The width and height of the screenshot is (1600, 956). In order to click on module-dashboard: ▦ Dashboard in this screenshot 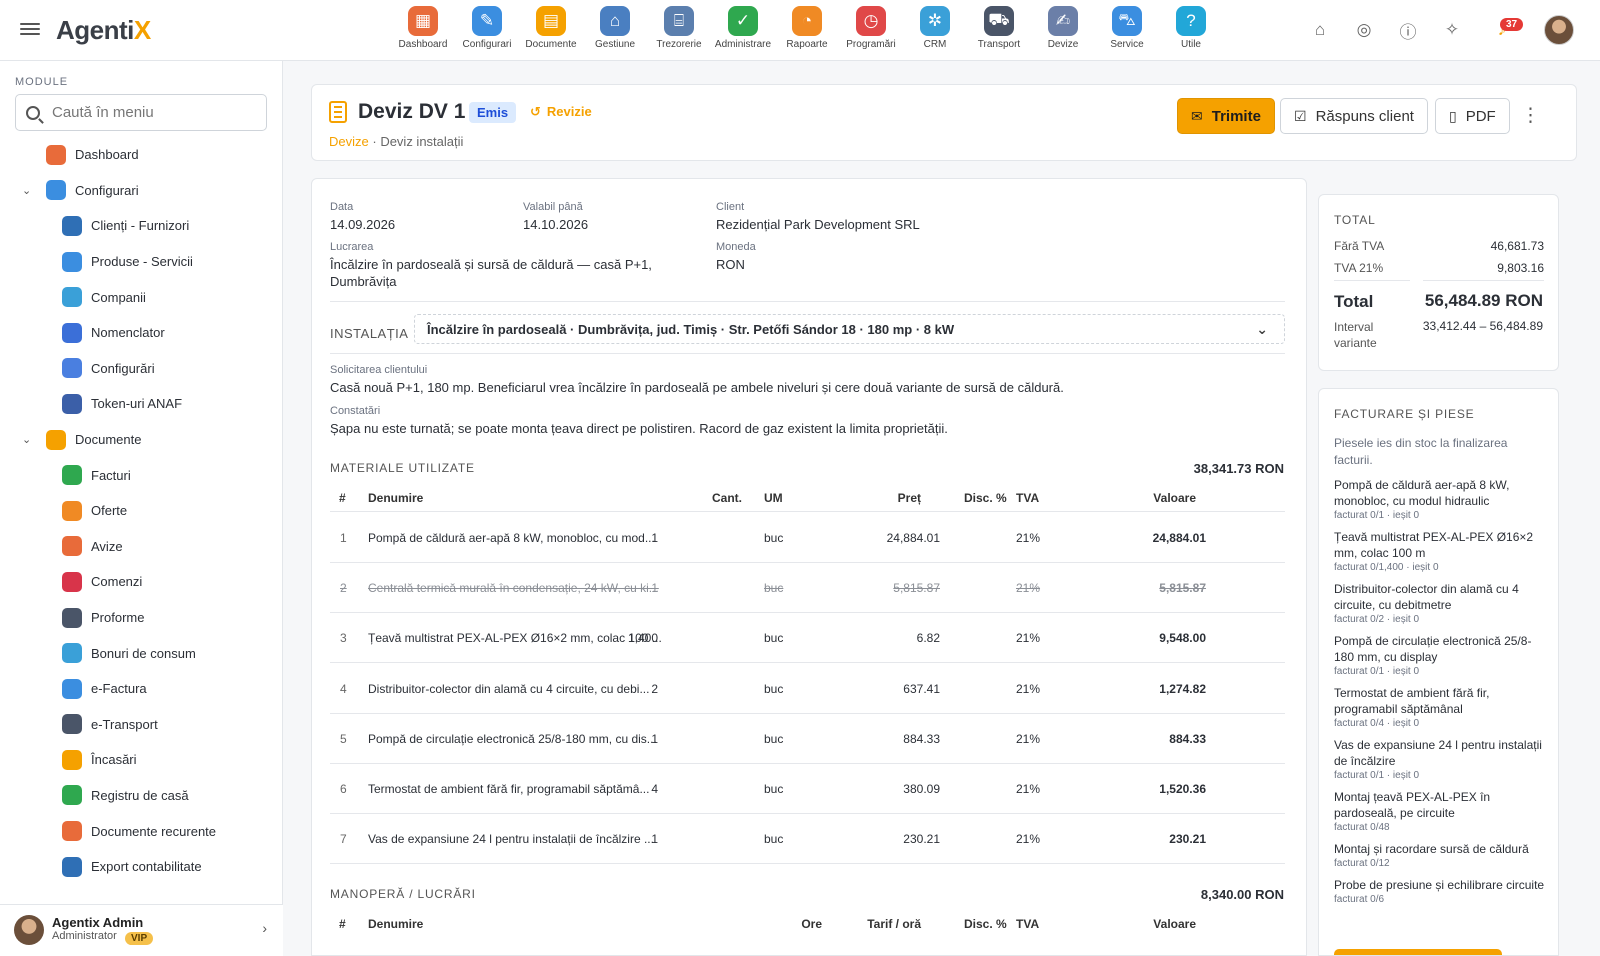, I will do `click(423, 28)`.